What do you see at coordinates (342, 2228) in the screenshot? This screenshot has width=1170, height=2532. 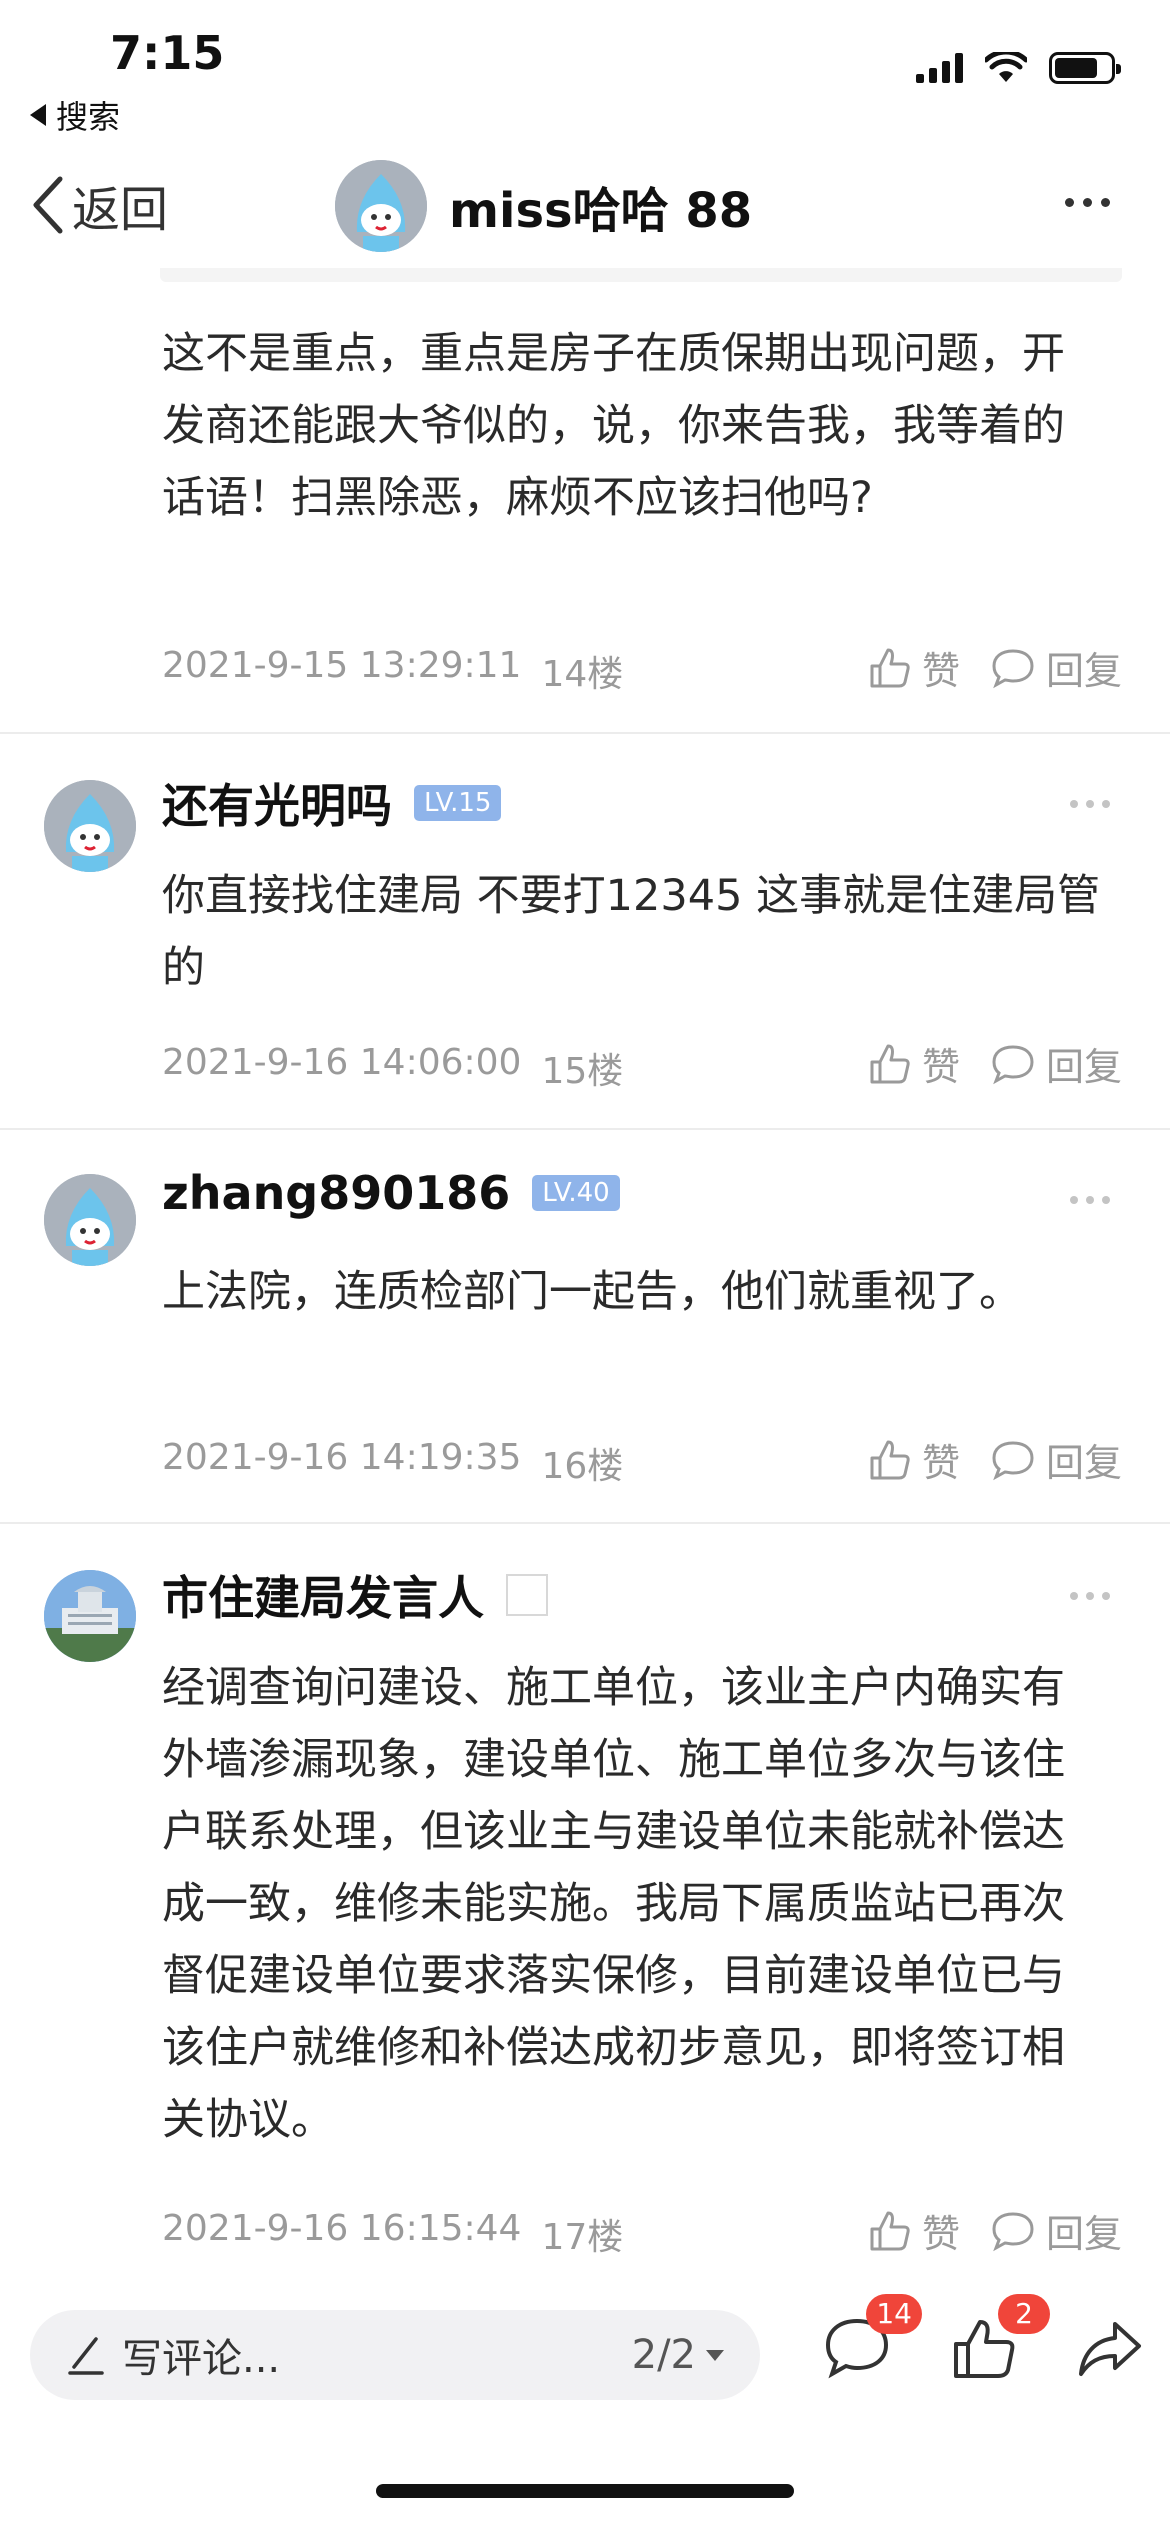 I see `comment-time: 2021-9-16 16:15:44` at bounding box center [342, 2228].